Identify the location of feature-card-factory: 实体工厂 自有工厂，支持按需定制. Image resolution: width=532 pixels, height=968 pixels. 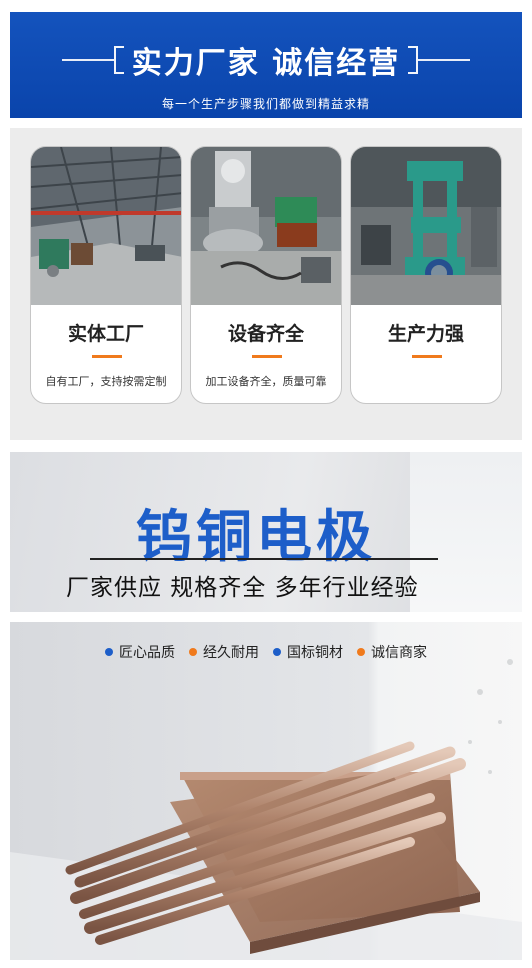
(106, 275).